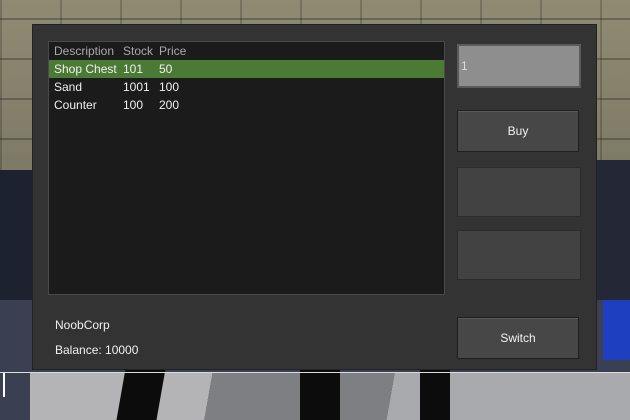 The height and width of the screenshot is (420, 630). What do you see at coordinates (173, 51) in the screenshot?
I see `column-header-price: Price` at bounding box center [173, 51].